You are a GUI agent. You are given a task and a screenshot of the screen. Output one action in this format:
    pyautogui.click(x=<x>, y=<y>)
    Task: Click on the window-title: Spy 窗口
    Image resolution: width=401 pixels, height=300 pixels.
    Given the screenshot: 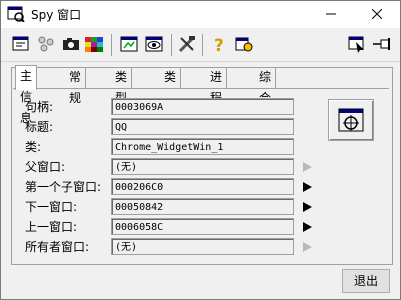 What is the action you would take?
    pyautogui.click(x=56, y=15)
    